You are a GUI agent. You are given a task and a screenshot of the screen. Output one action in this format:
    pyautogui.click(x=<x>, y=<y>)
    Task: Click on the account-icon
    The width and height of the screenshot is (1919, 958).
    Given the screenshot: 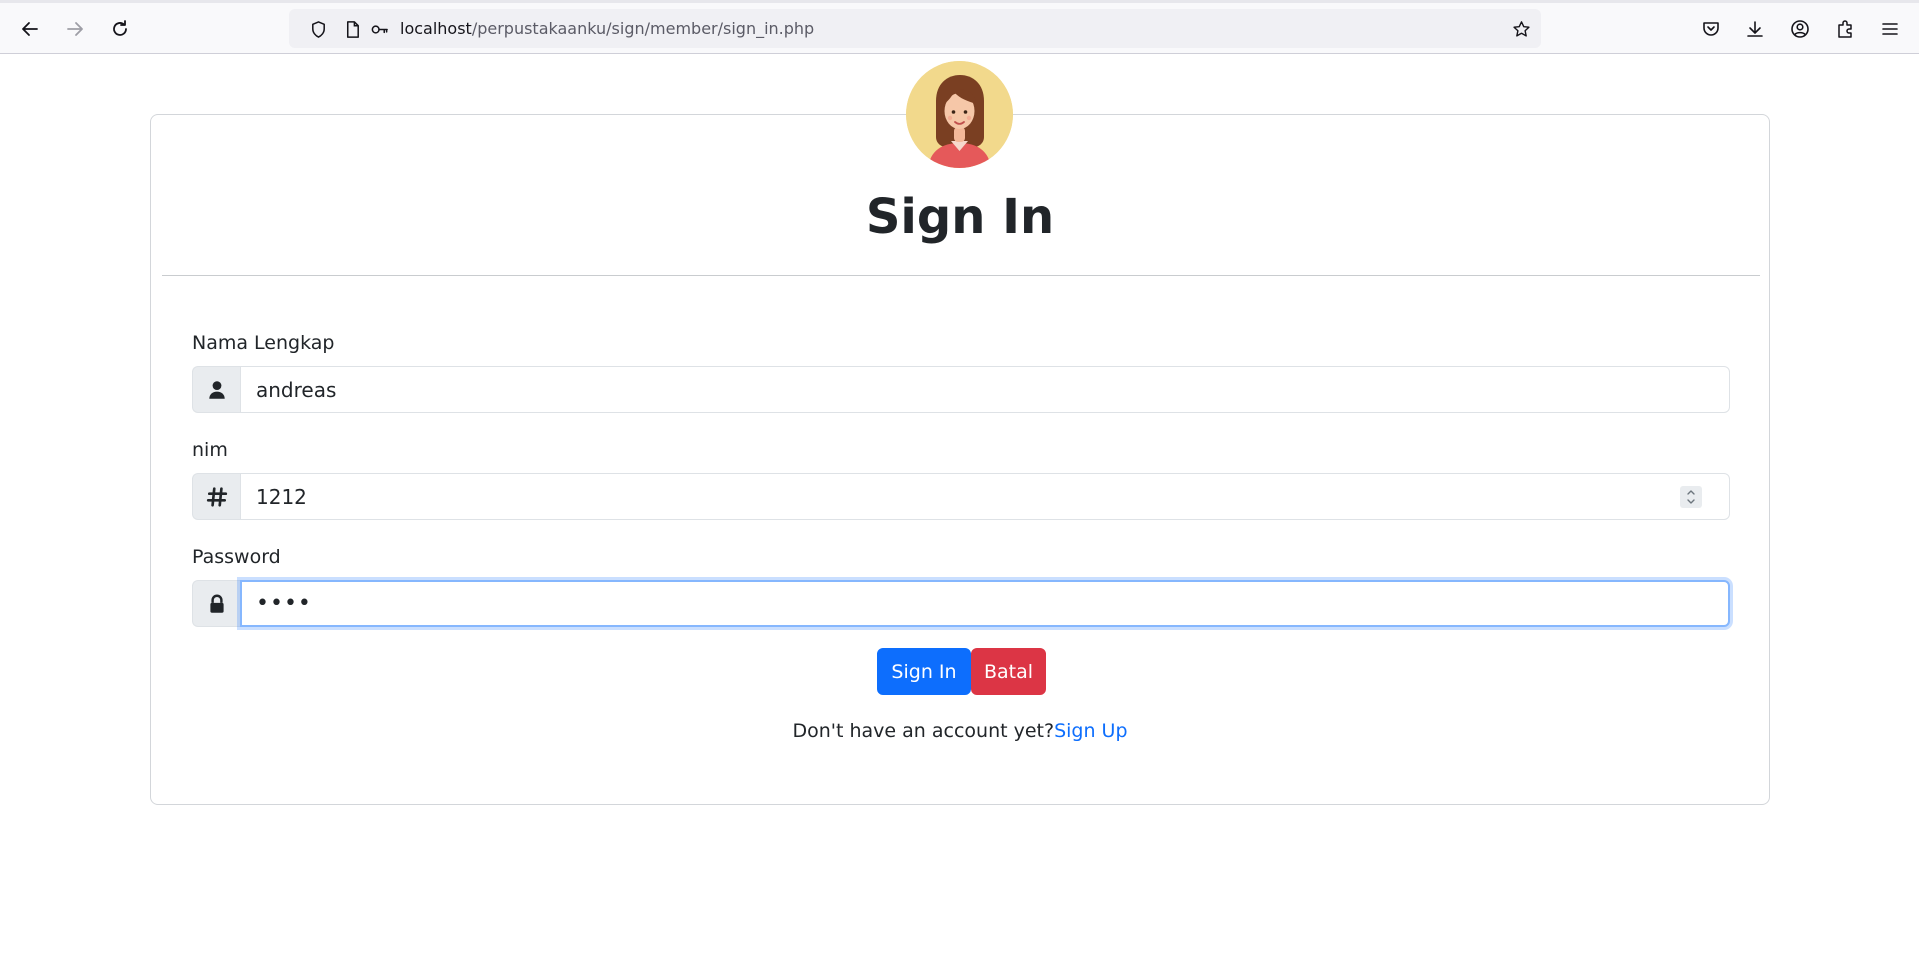 What is the action you would take?
    pyautogui.click(x=1800, y=29)
    